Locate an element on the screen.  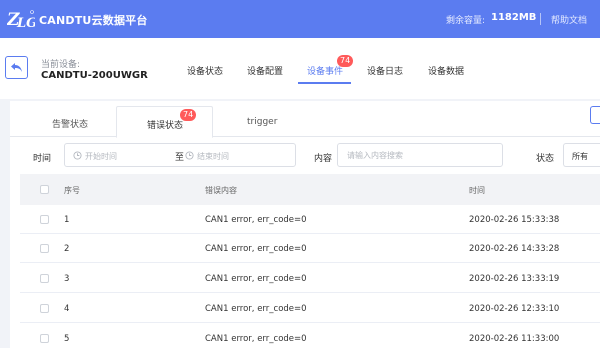
tab-device-config: 设备配置 is located at coordinates (265, 70).